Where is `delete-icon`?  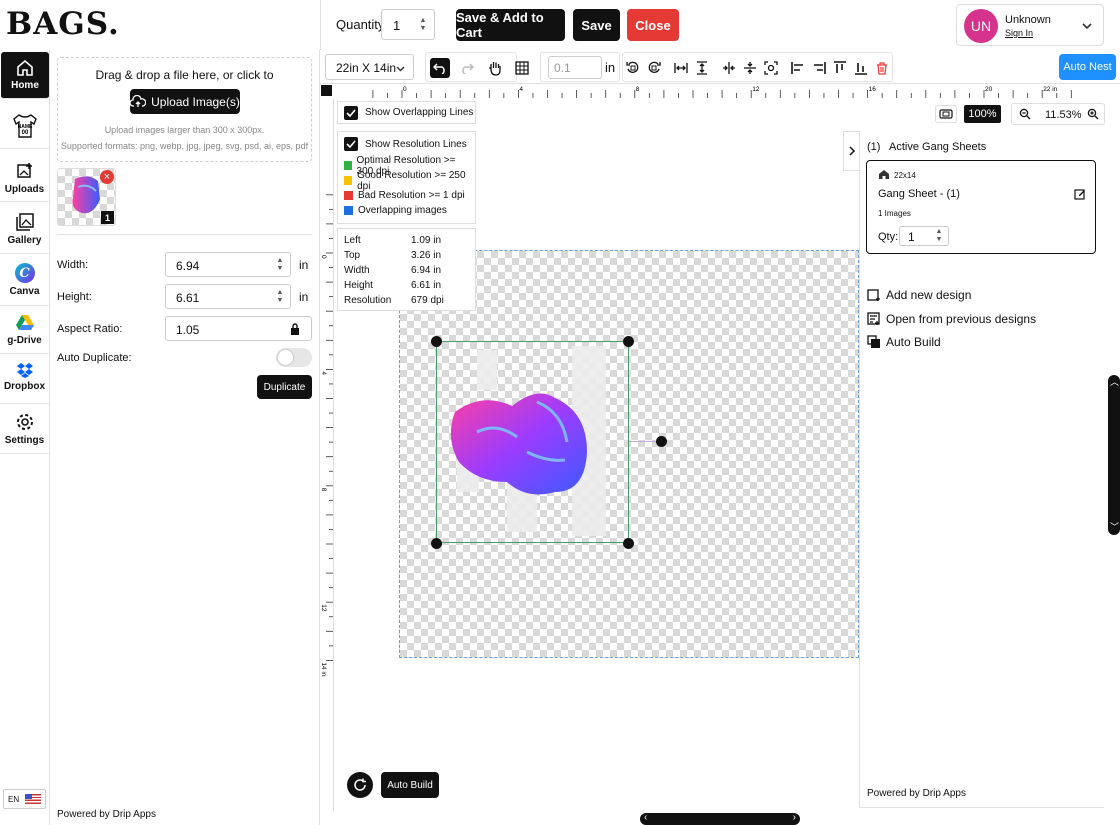 delete-icon is located at coordinates (882, 68).